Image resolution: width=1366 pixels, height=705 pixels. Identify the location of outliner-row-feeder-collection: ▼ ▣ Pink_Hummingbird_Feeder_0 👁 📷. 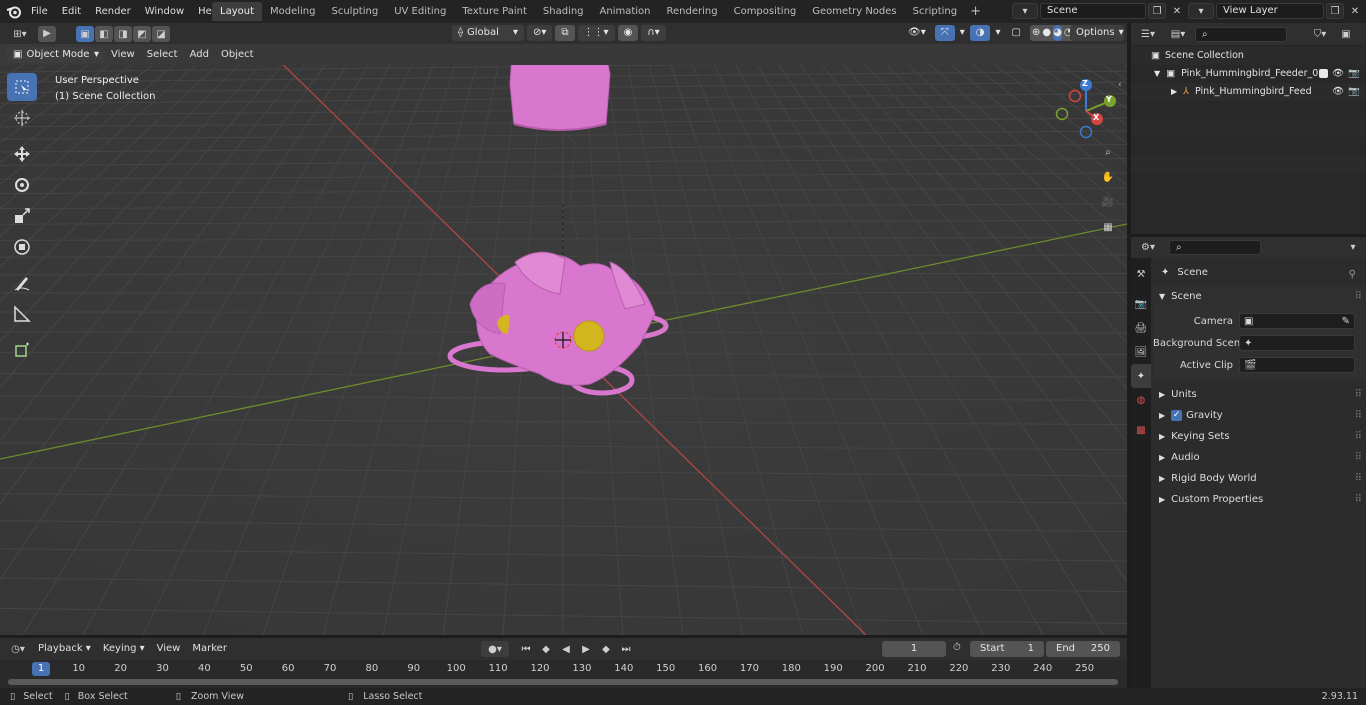
(1248, 74).